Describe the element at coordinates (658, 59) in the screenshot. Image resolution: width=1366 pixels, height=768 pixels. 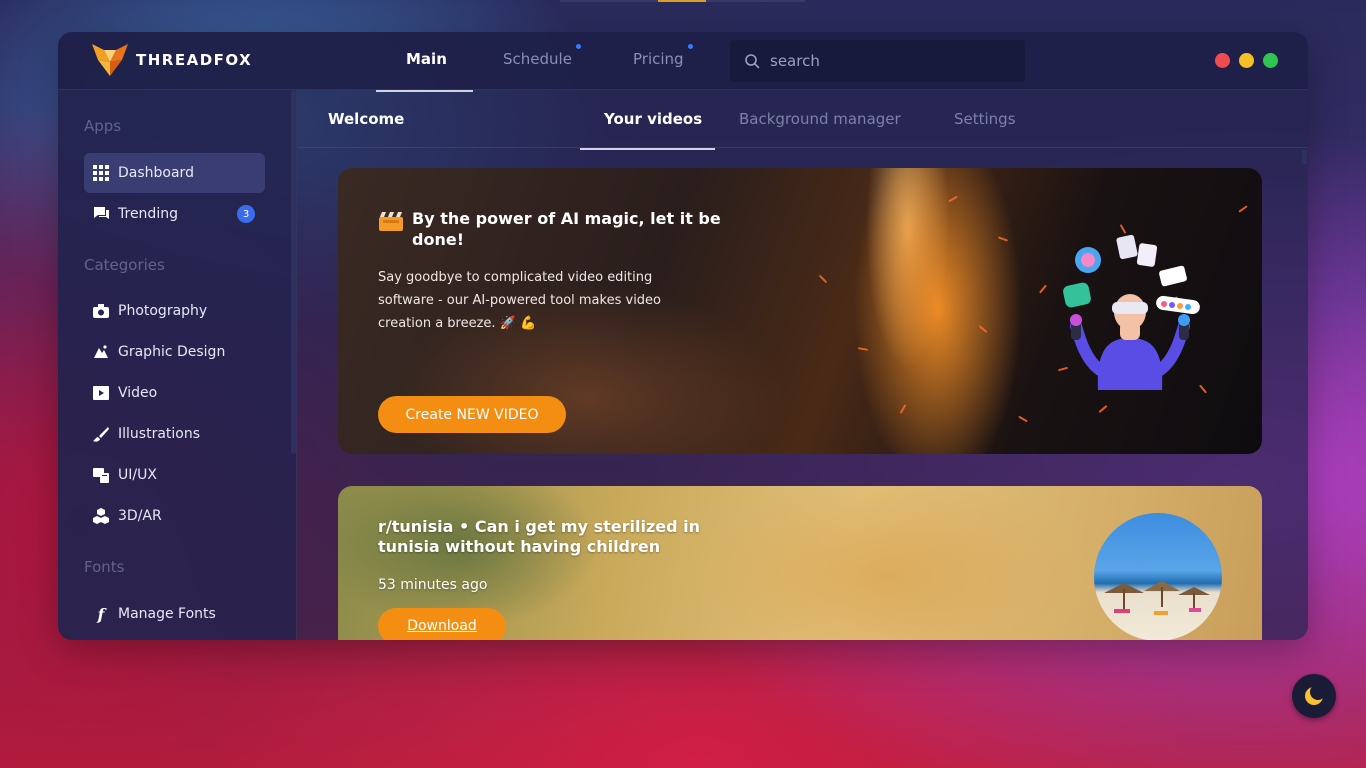
I see `tab-pricing-label: Pricing` at that location.